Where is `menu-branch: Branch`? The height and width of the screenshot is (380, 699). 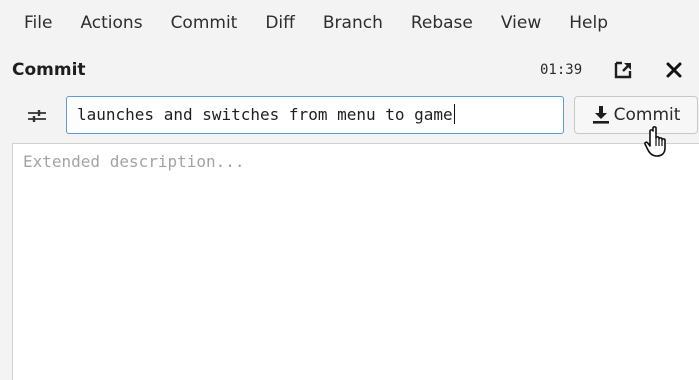
menu-branch: Branch is located at coordinates (353, 23).